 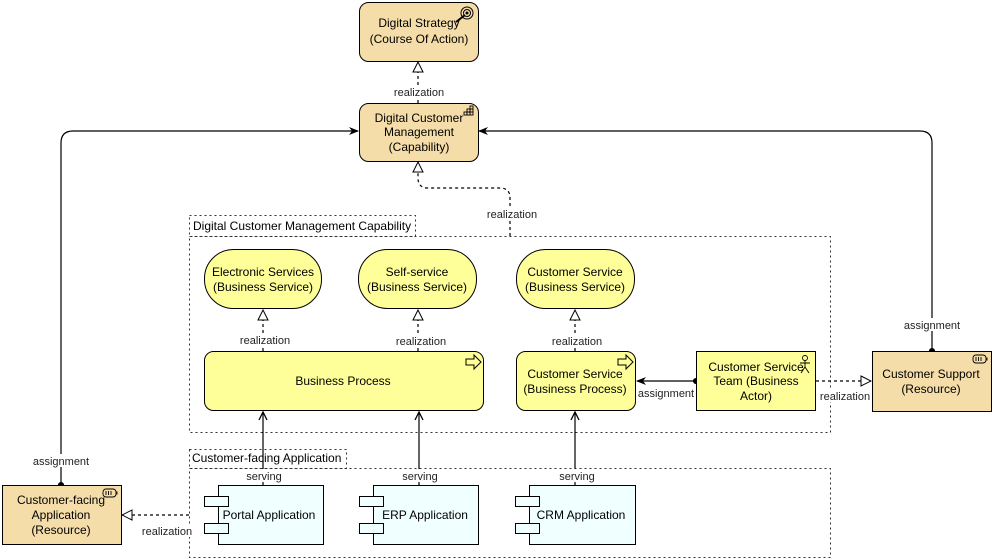 I want to click on edge-erp-bp: serving, so click(x=420, y=448).